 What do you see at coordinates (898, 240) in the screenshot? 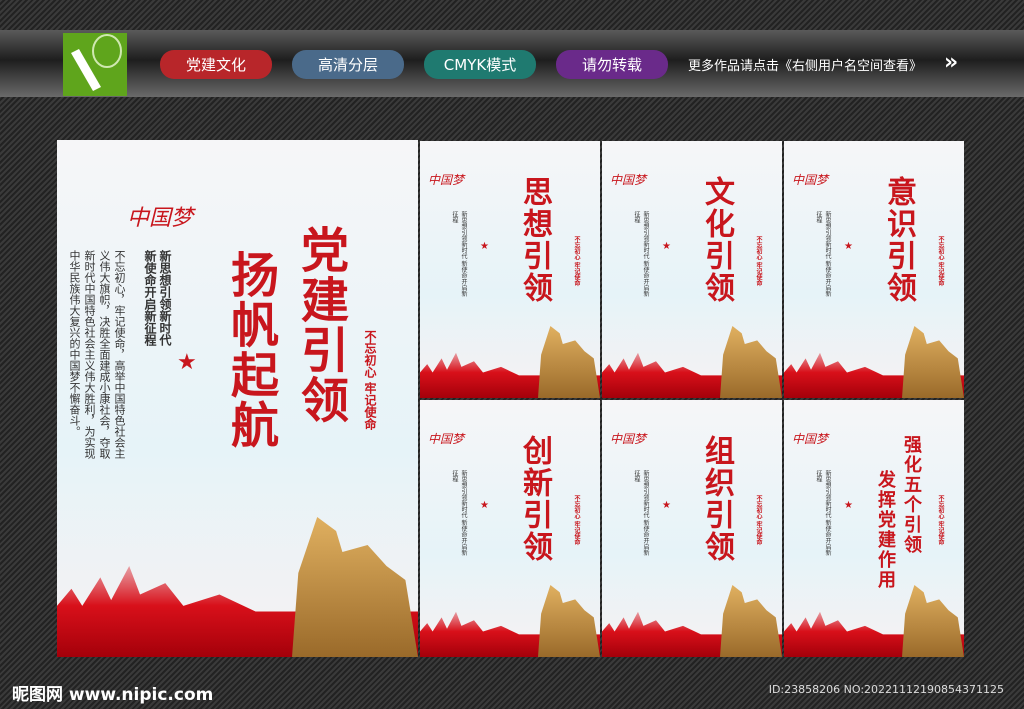
I see `poster-title: 意识引领` at bounding box center [898, 240].